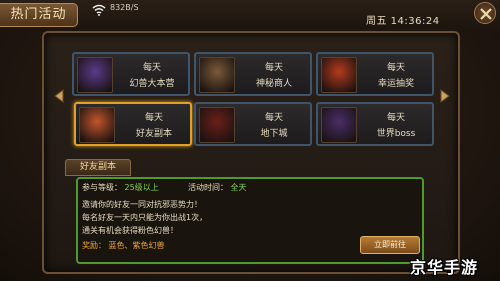  I want to click on dragon-monster-icon, so click(95, 75).